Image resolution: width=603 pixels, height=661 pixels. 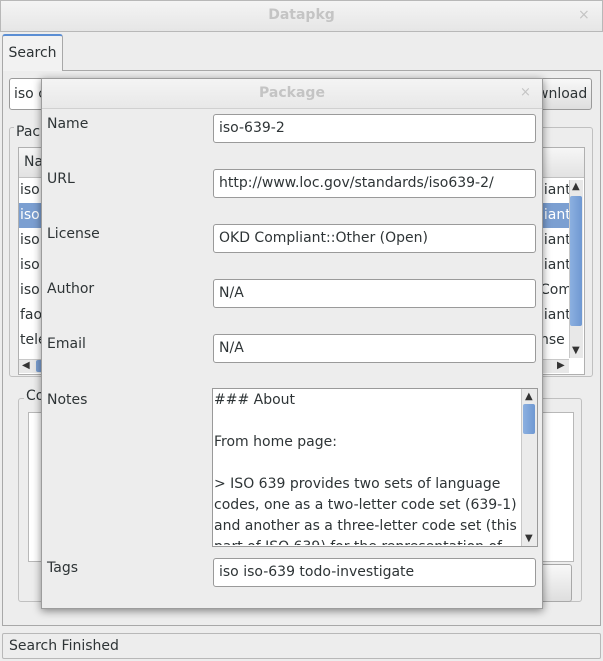 What do you see at coordinates (32, 52) in the screenshot?
I see `tab-search: Search` at bounding box center [32, 52].